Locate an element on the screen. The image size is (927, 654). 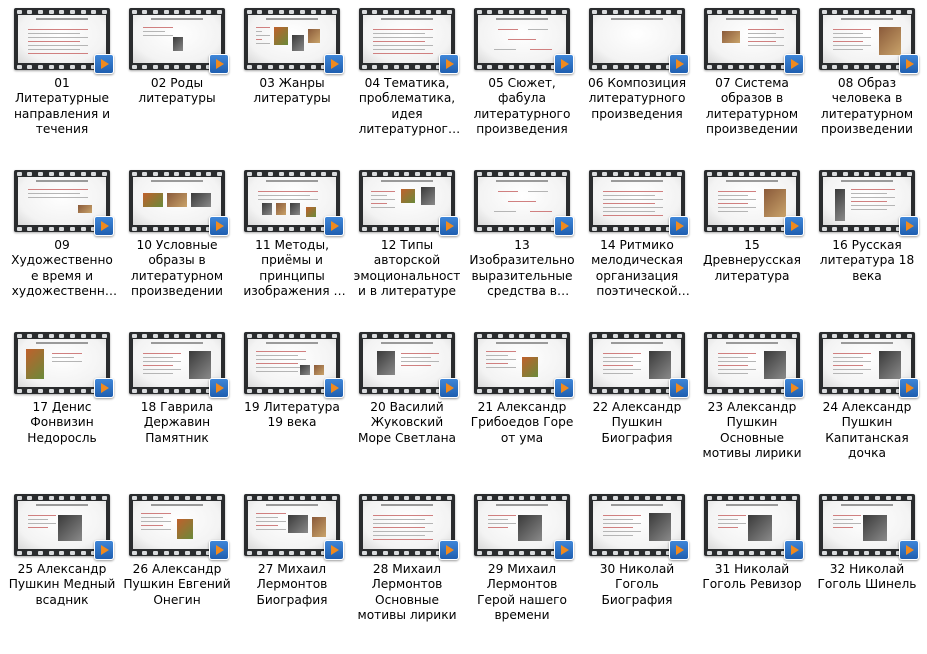
video-file-item: 26 Александр Пушкин Евгений Онегин is located at coordinates (177, 574).